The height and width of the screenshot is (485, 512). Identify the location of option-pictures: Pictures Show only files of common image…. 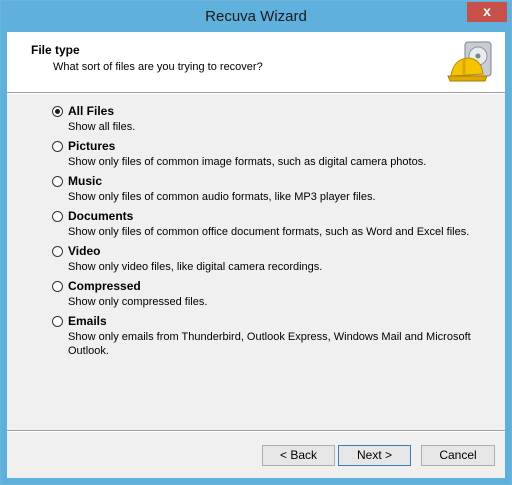
(272, 156).